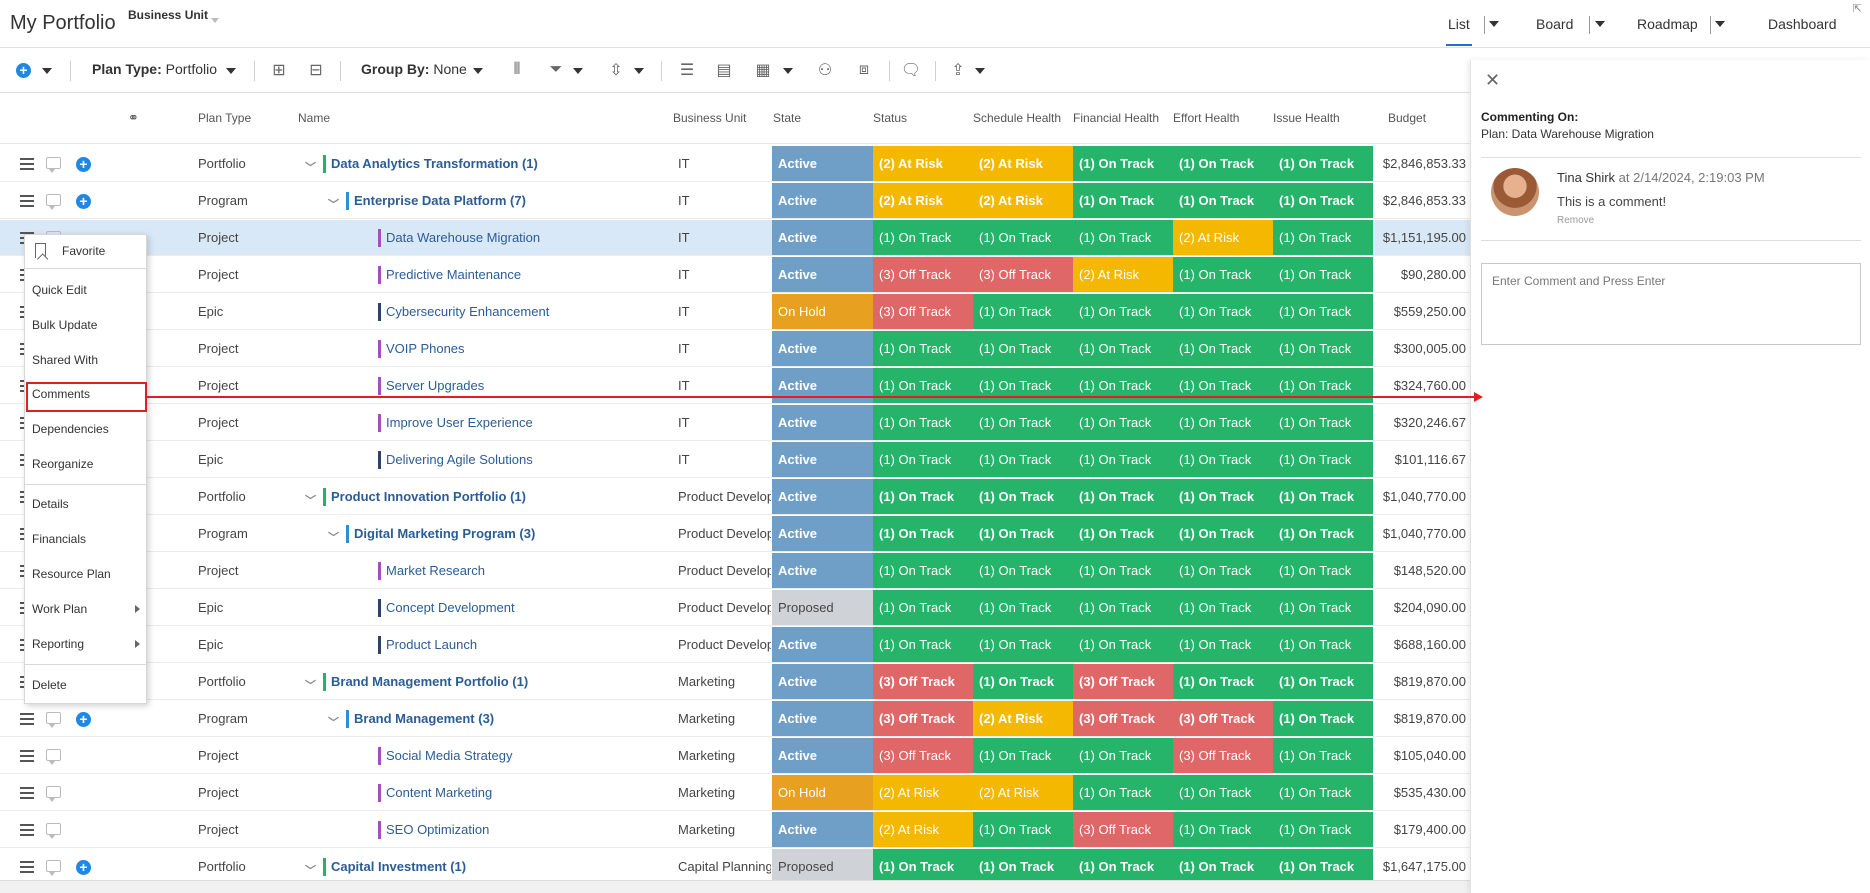 This screenshot has height=893, width=1870. I want to click on cell-name: ﹀ Product Innovation Portfolio (1), so click(415, 496).